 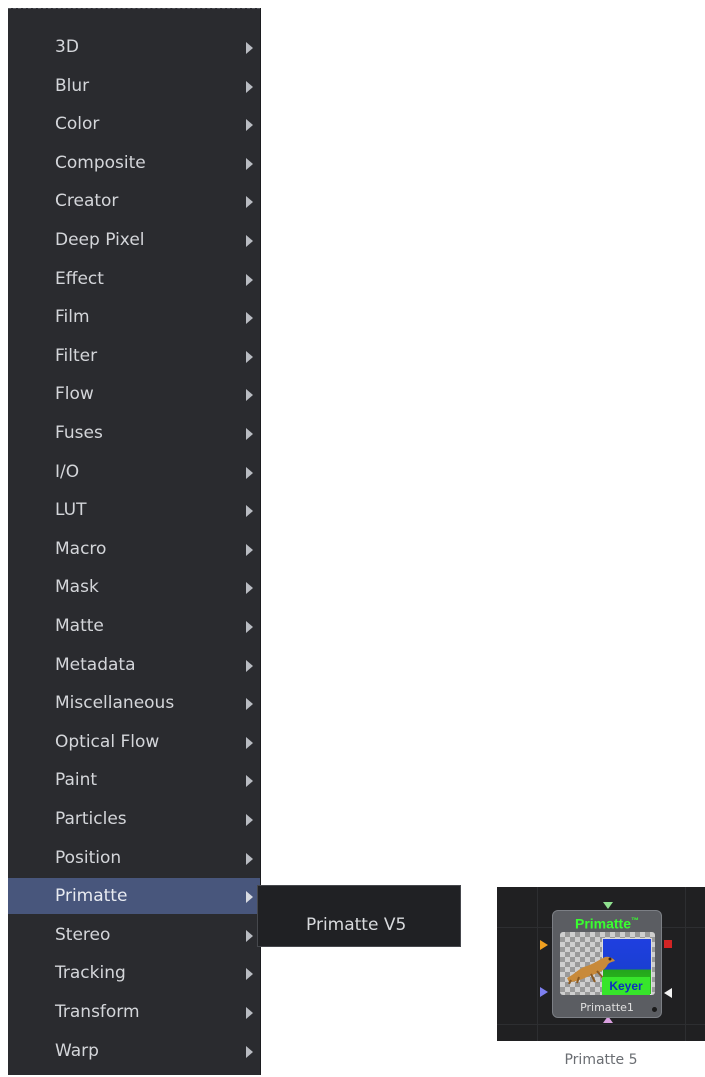 What do you see at coordinates (72, 86) in the screenshot?
I see `menu-item-label: Blur` at bounding box center [72, 86].